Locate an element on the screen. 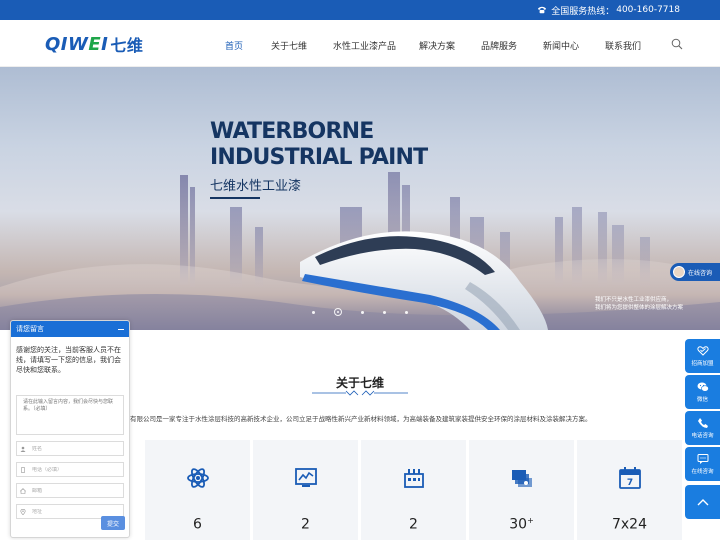  message-textarea is located at coordinates (70, 415).